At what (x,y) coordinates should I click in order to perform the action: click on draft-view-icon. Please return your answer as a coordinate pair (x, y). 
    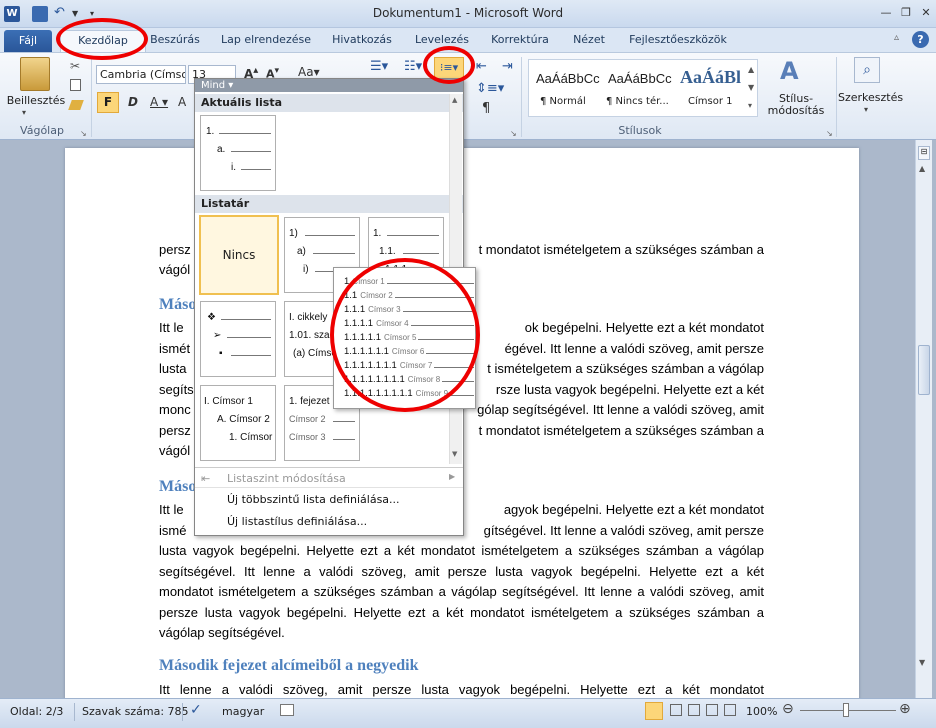
    Looking at the image, I should click on (730, 710).